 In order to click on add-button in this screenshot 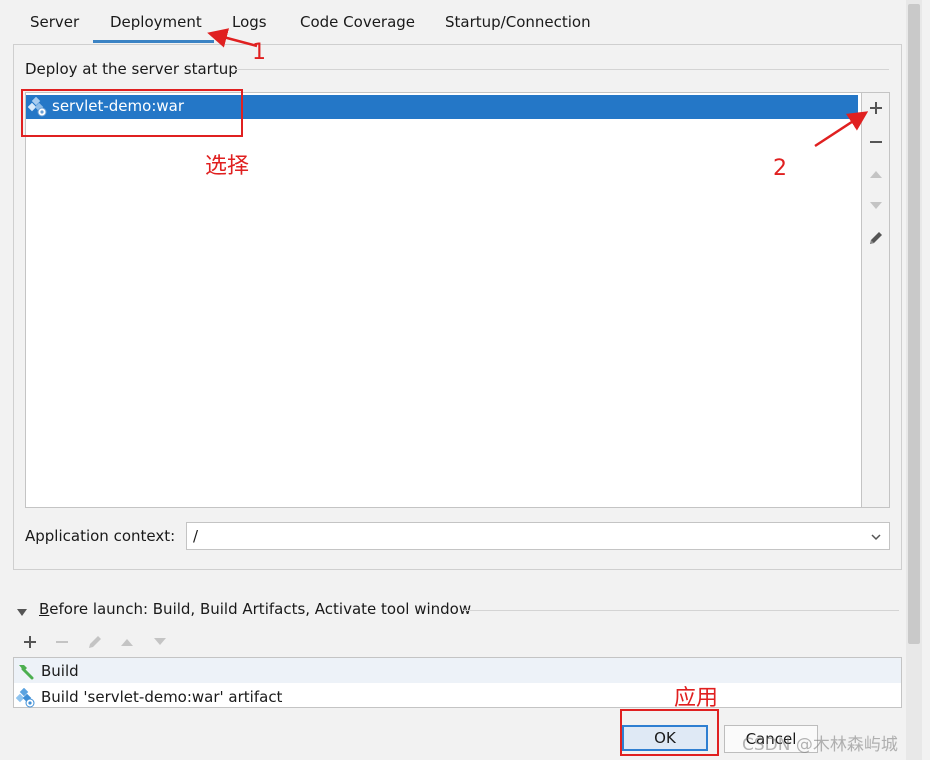, I will do `click(876, 108)`.